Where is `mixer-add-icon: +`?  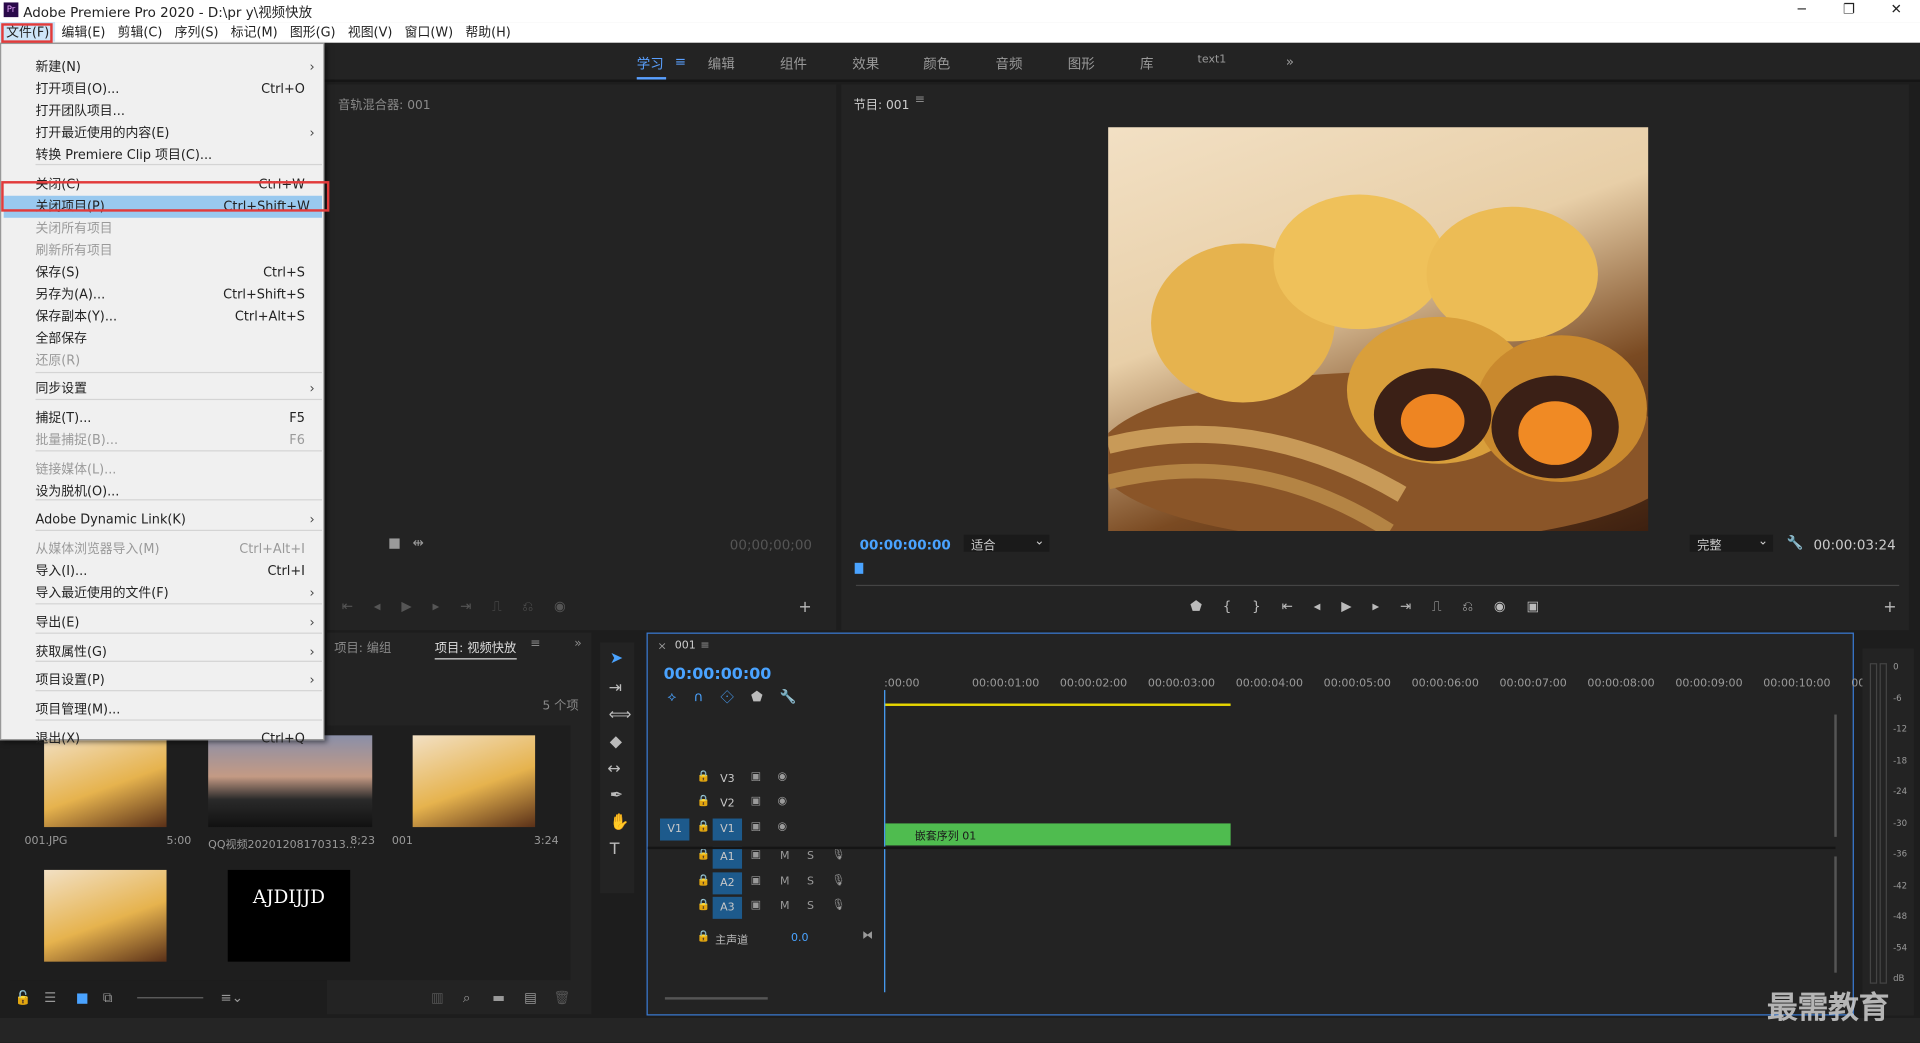
mixer-add-icon: + is located at coordinates (804, 607).